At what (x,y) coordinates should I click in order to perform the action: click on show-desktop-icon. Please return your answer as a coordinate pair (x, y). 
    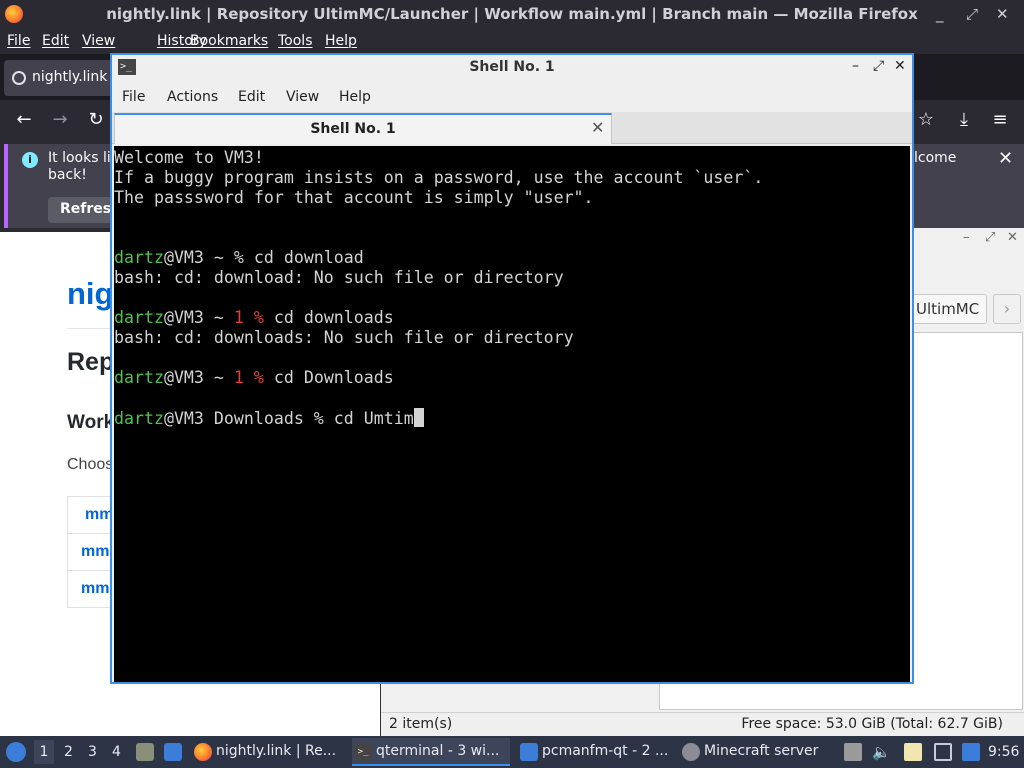
    Looking at the image, I should click on (173, 752).